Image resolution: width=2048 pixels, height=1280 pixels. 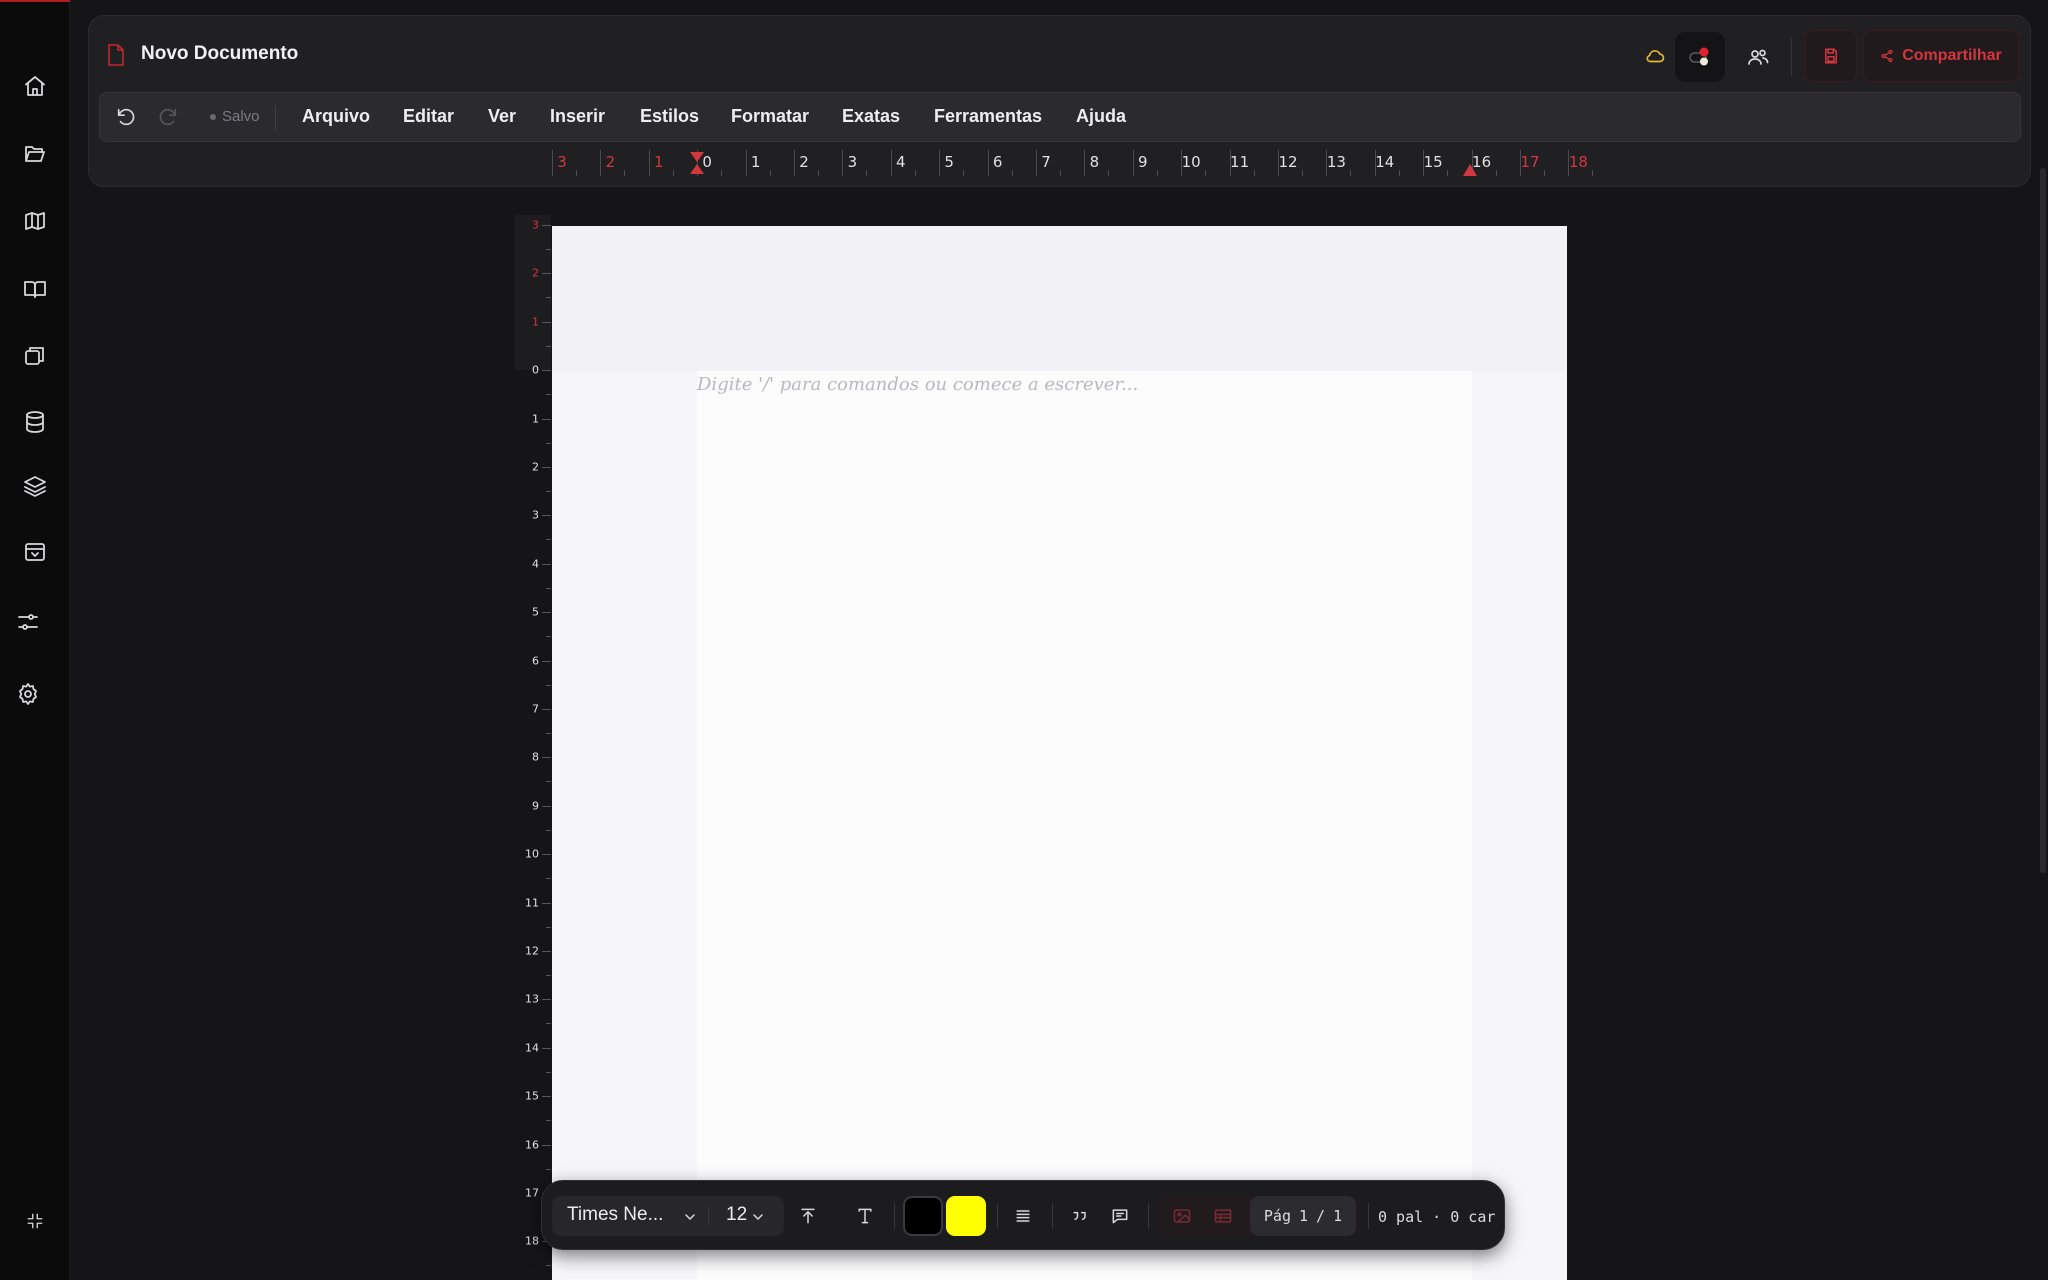 I want to click on save-button, so click(x=1831, y=56).